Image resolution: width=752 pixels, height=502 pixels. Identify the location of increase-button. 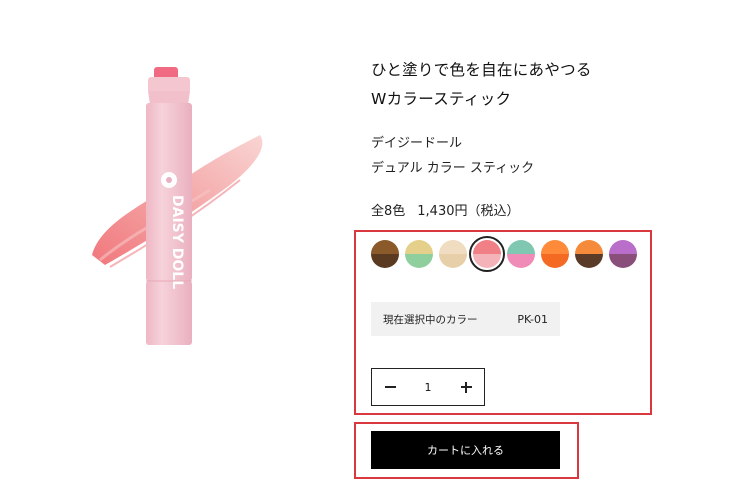
(466, 387).